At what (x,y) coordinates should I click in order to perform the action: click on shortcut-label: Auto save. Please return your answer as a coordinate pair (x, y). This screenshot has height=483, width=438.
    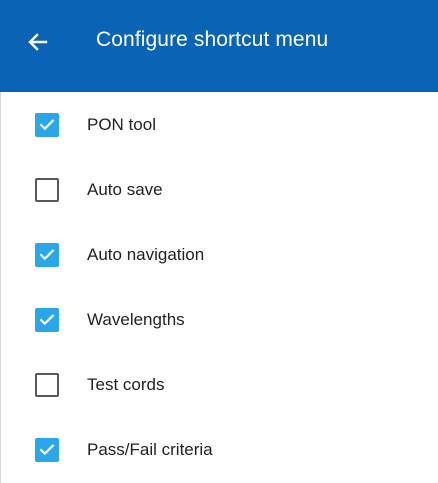
    Looking at the image, I should click on (125, 189).